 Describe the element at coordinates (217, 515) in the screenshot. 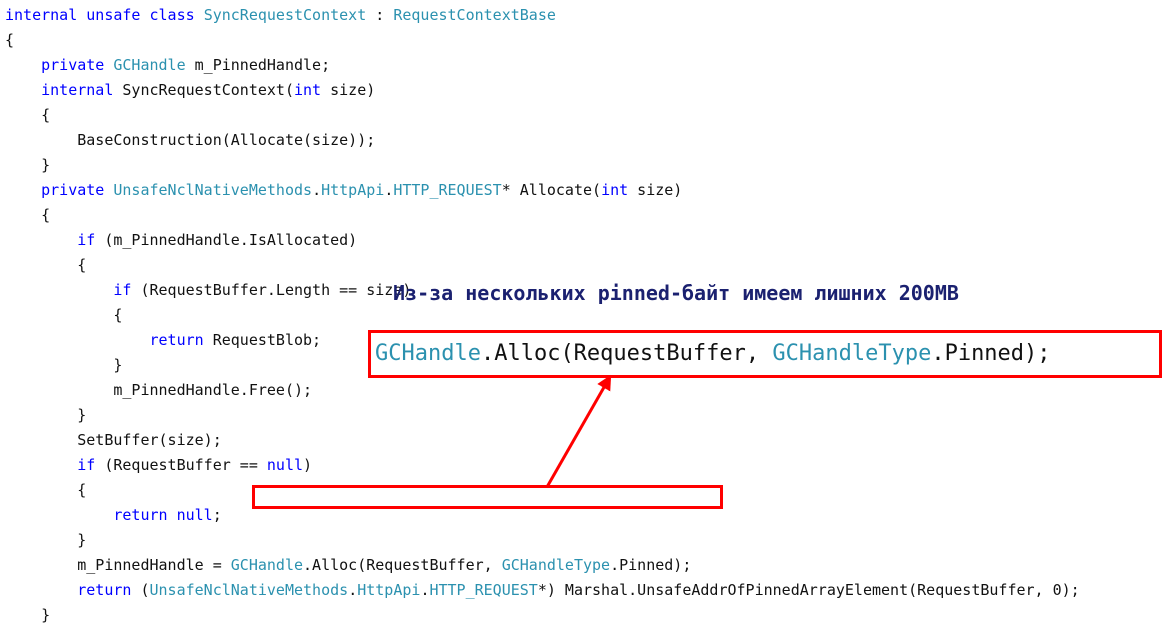

I see `code-token: ;` at that location.